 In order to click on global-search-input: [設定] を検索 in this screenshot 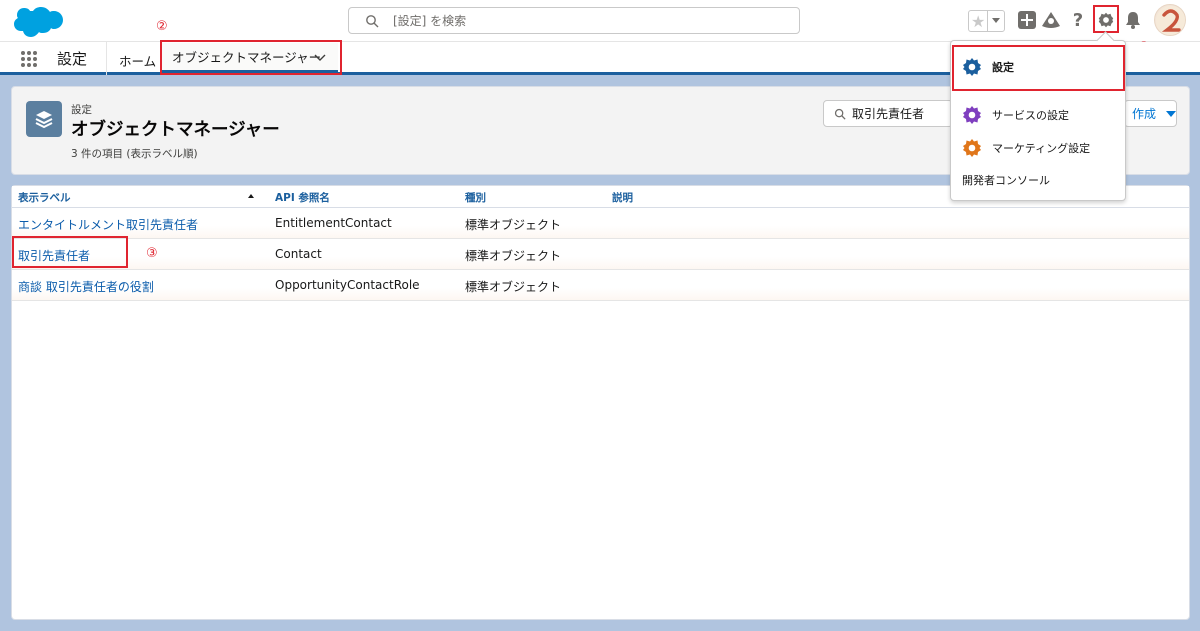, I will do `click(574, 20)`.